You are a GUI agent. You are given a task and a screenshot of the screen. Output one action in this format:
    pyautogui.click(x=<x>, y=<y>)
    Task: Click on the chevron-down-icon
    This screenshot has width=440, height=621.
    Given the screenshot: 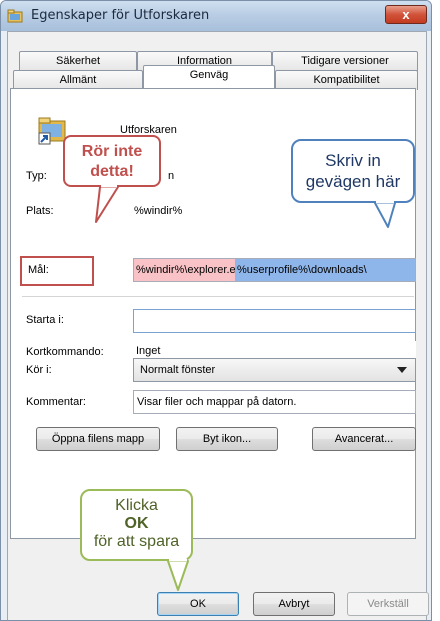 What is the action you would take?
    pyautogui.click(x=402, y=370)
    